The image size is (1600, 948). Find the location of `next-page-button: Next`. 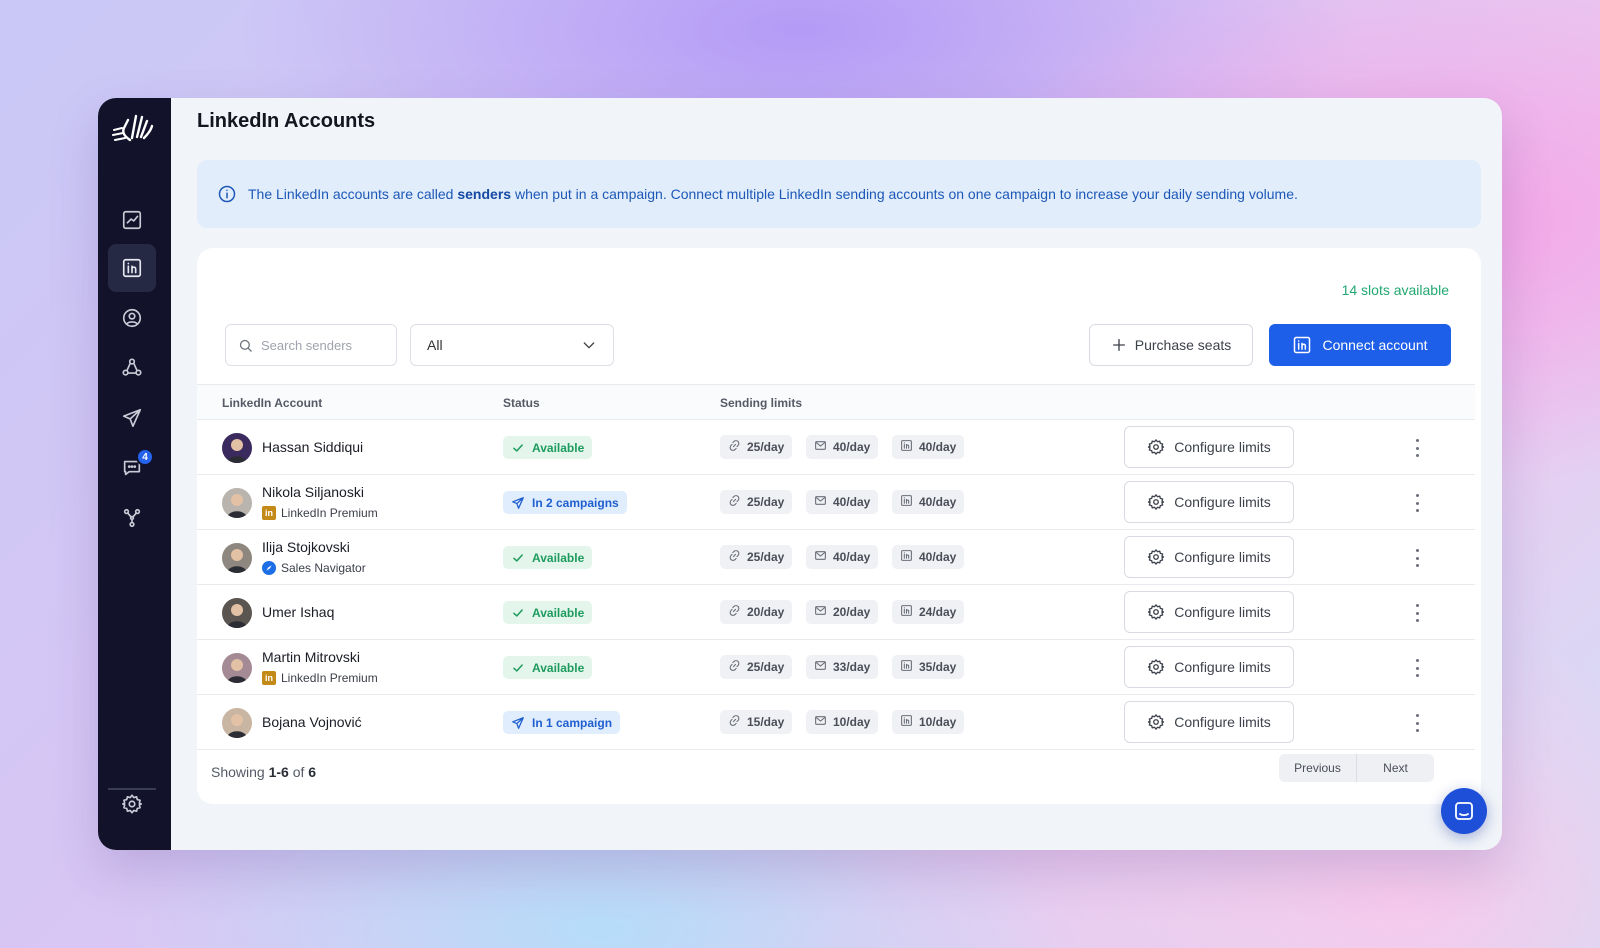

next-page-button: Next is located at coordinates (1395, 768).